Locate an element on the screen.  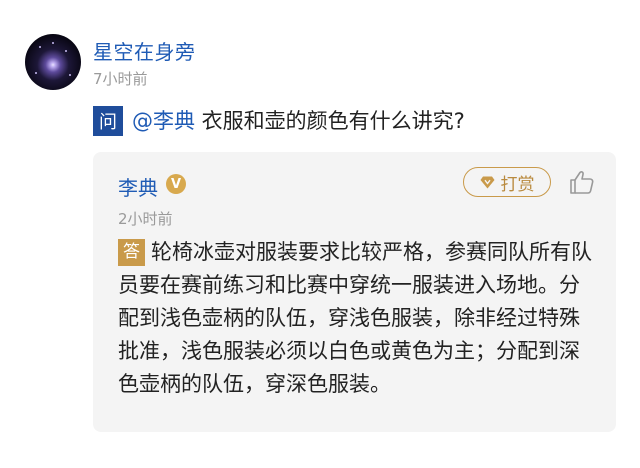
avatar is located at coordinates (53, 62).